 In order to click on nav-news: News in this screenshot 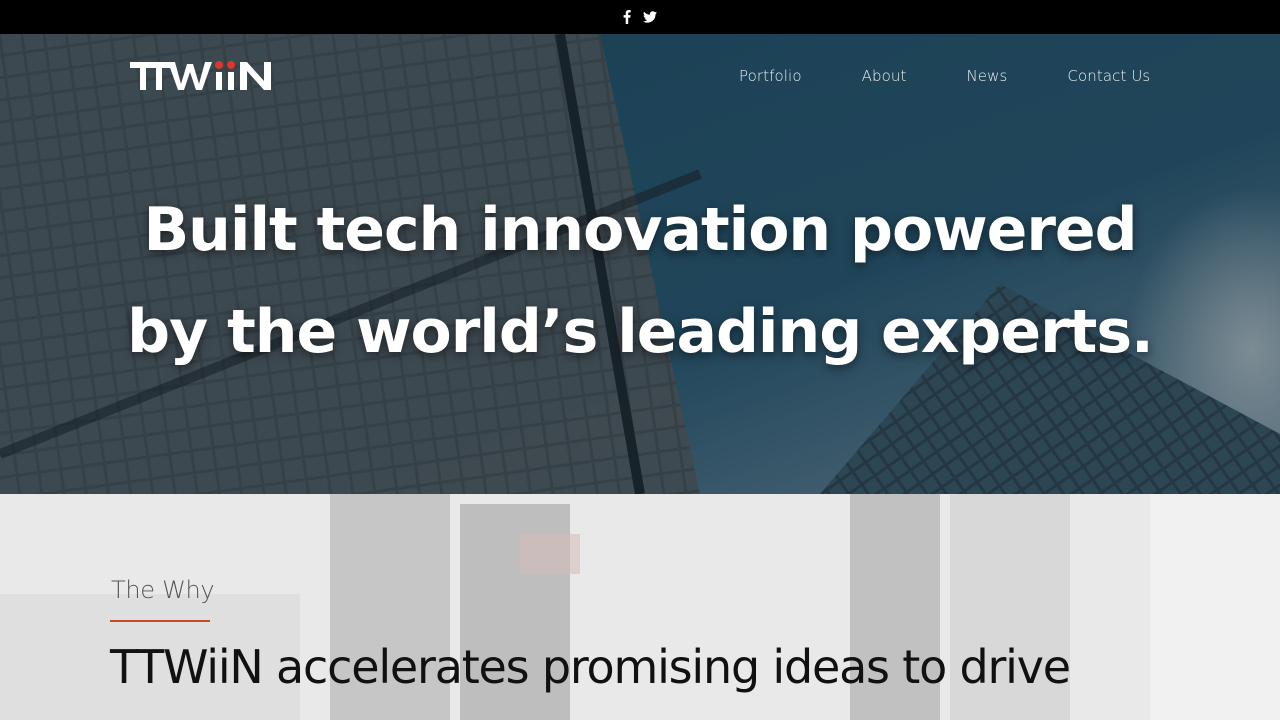, I will do `click(986, 76)`.